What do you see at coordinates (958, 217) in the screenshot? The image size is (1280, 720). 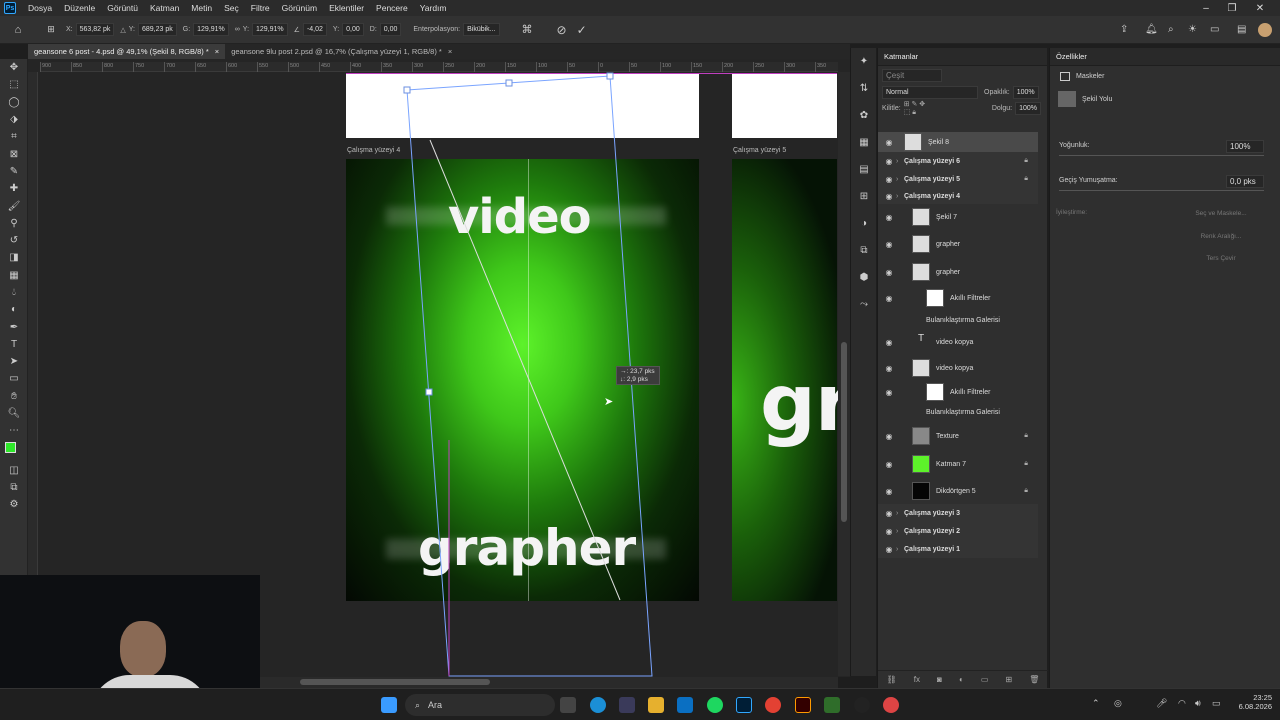 I see `layer-row: ◉ Şekil 7` at bounding box center [958, 217].